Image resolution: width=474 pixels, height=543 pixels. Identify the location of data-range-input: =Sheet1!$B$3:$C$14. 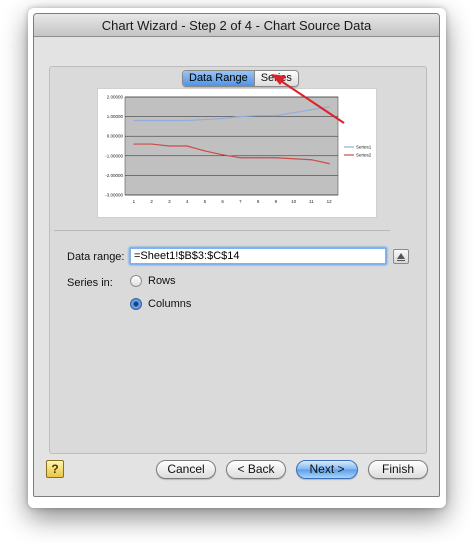
(258, 256).